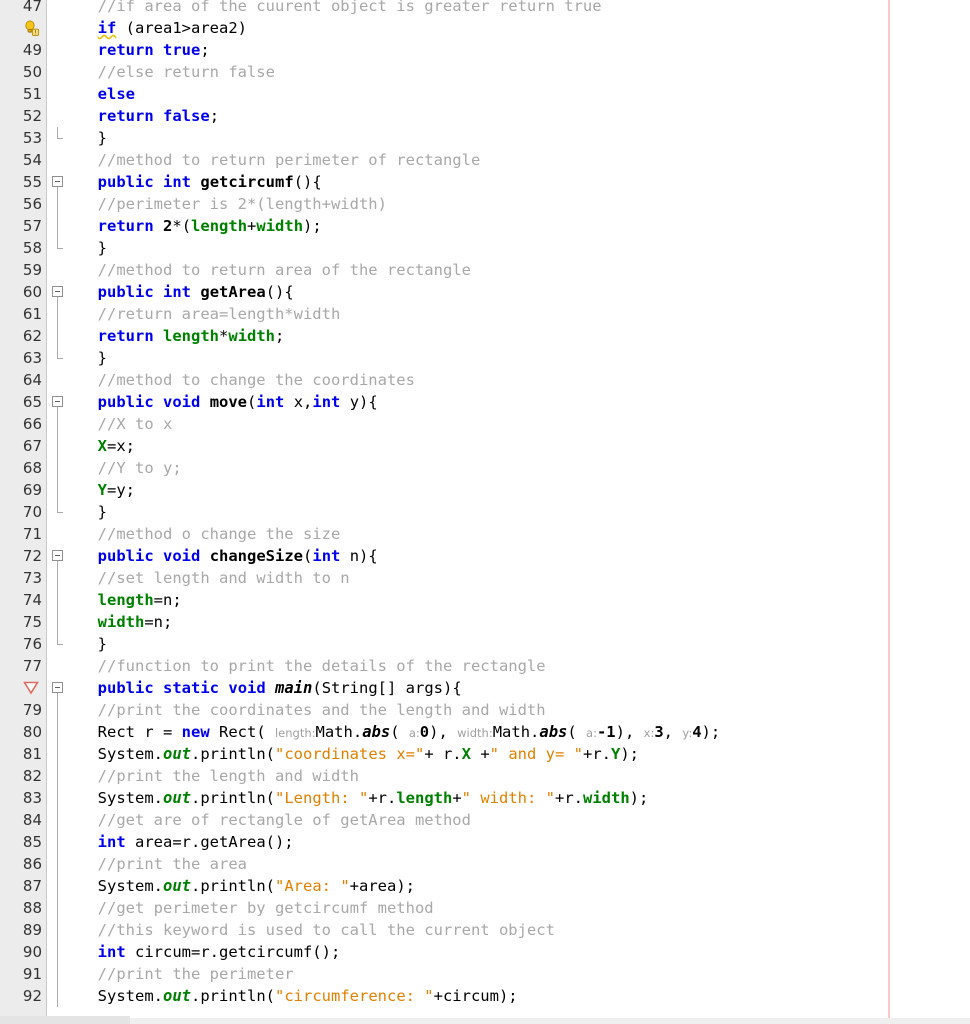 The width and height of the screenshot is (970, 1024). Describe the element at coordinates (256, 908) in the screenshot. I see `code-text: //get perimeter by getcircumf method` at that location.